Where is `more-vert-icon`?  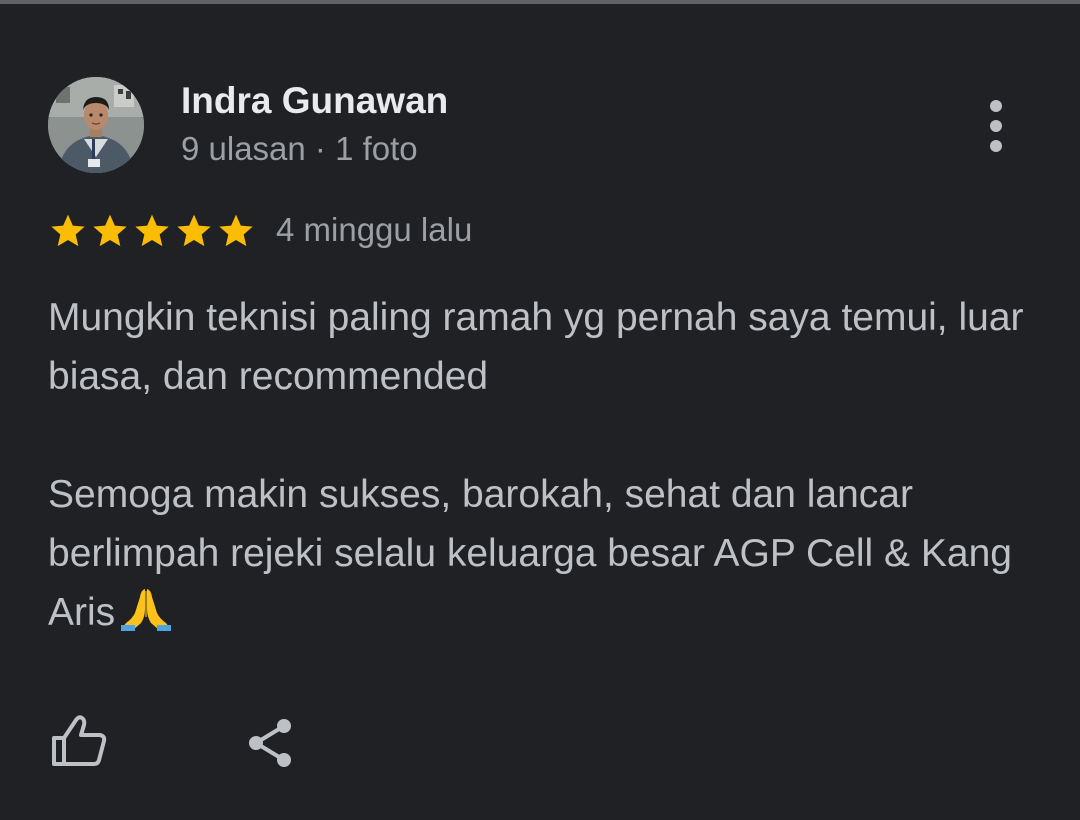 more-vert-icon is located at coordinates (996, 106).